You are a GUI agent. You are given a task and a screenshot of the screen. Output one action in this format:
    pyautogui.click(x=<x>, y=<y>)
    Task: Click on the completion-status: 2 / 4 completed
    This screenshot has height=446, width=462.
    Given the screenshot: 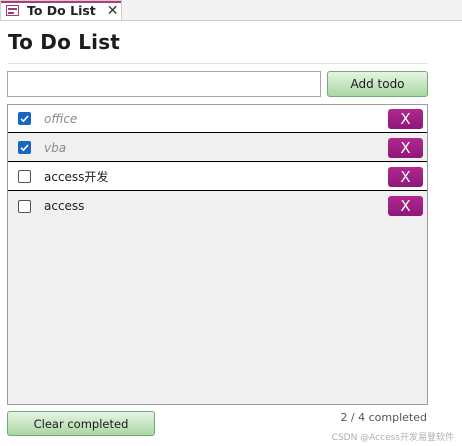 What is the action you would take?
    pyautogui.click(x=383, y=417)
    